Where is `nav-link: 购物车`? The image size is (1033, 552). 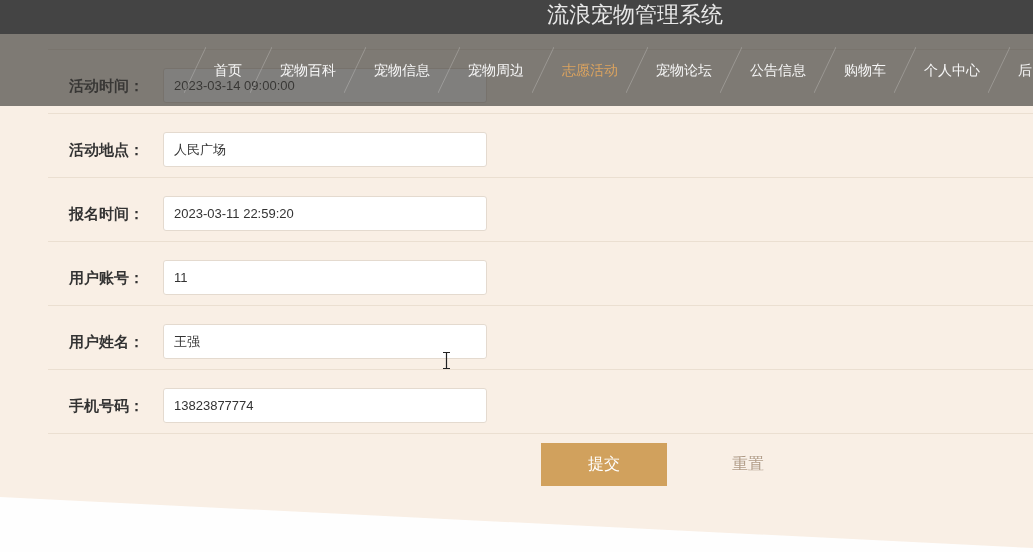
nav-link: 购物车 is located at coordinates (865, 70).